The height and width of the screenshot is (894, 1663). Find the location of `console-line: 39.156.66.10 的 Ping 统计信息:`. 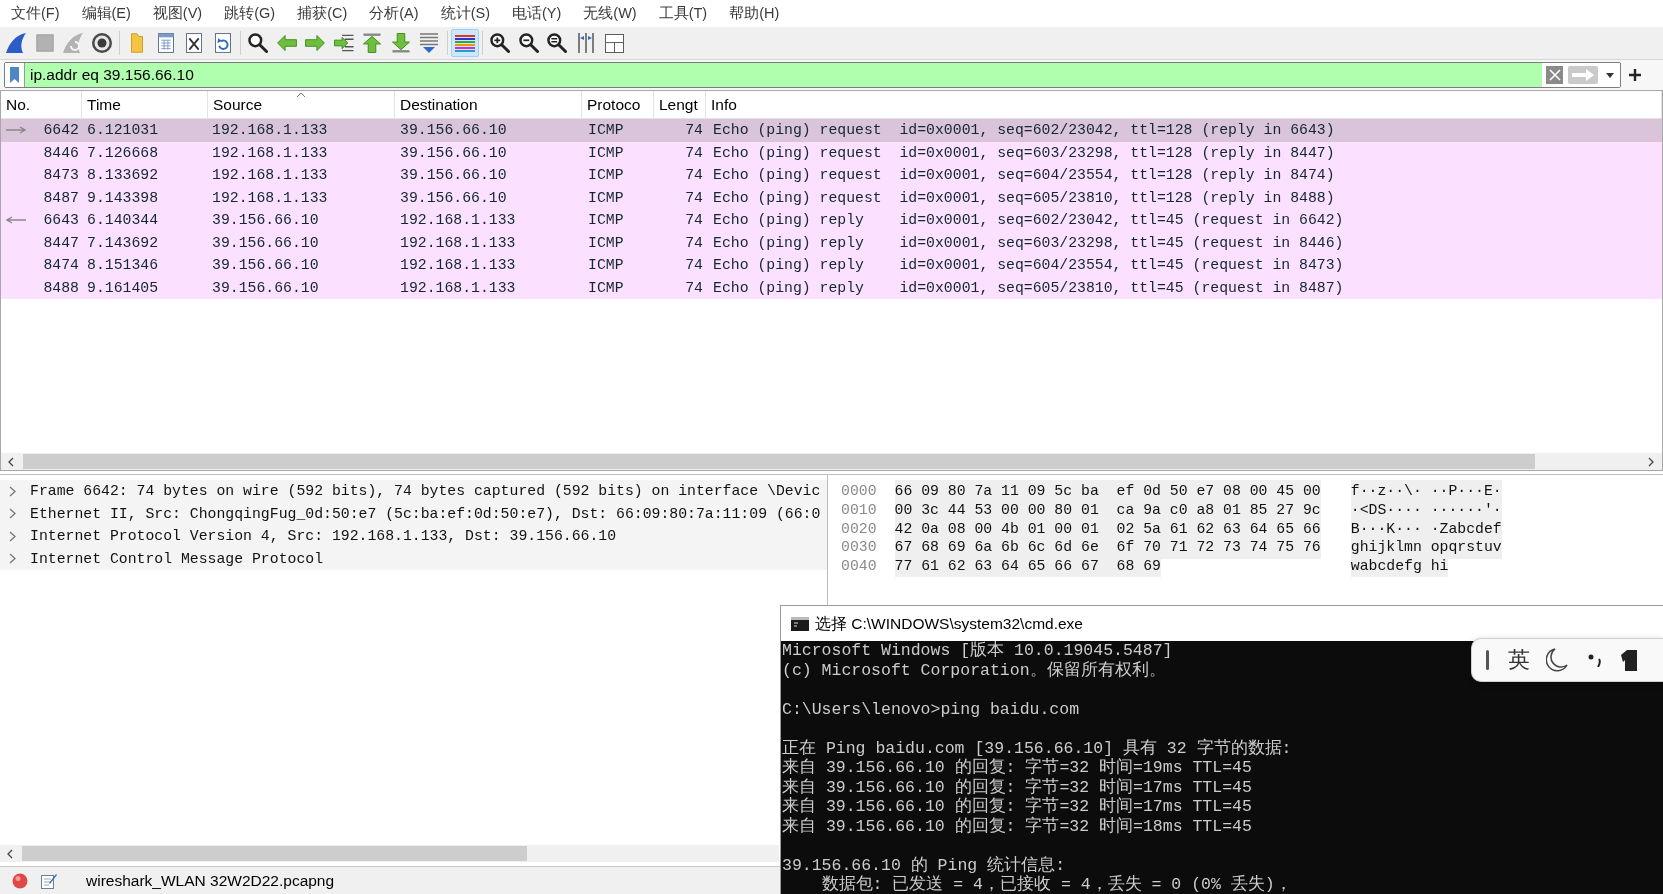

console-line: 39.156.66.10 的 Ping 统计信息: is located at coordinates (924, 865).